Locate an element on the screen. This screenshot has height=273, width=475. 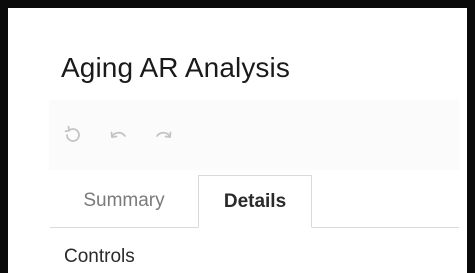
tab-details-label: Details is located at coordinates (255, 201).